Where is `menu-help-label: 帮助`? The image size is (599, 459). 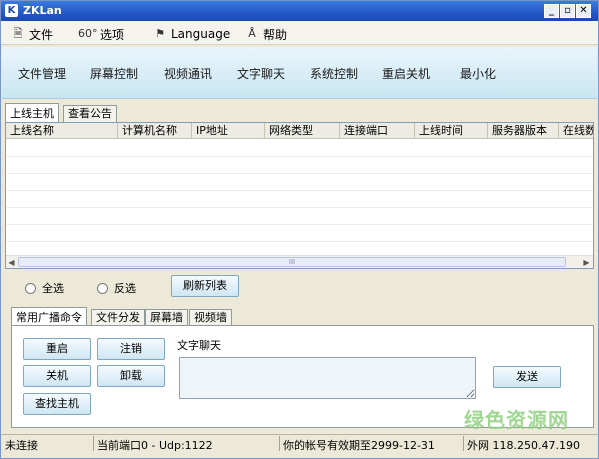
menu-help-label: 帮助 is located at coordinates (275, 34).